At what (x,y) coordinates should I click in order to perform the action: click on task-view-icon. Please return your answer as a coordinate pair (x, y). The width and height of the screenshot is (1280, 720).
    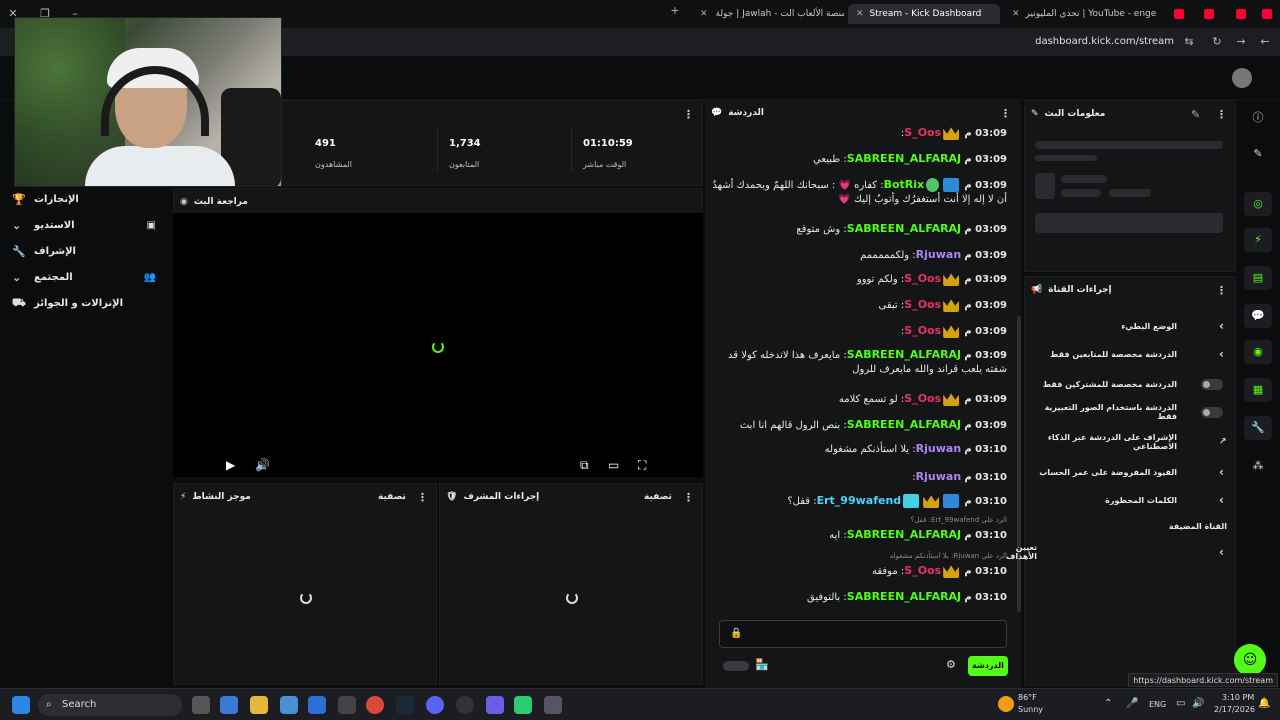
    Looking at the image, I should click on (201, 705).